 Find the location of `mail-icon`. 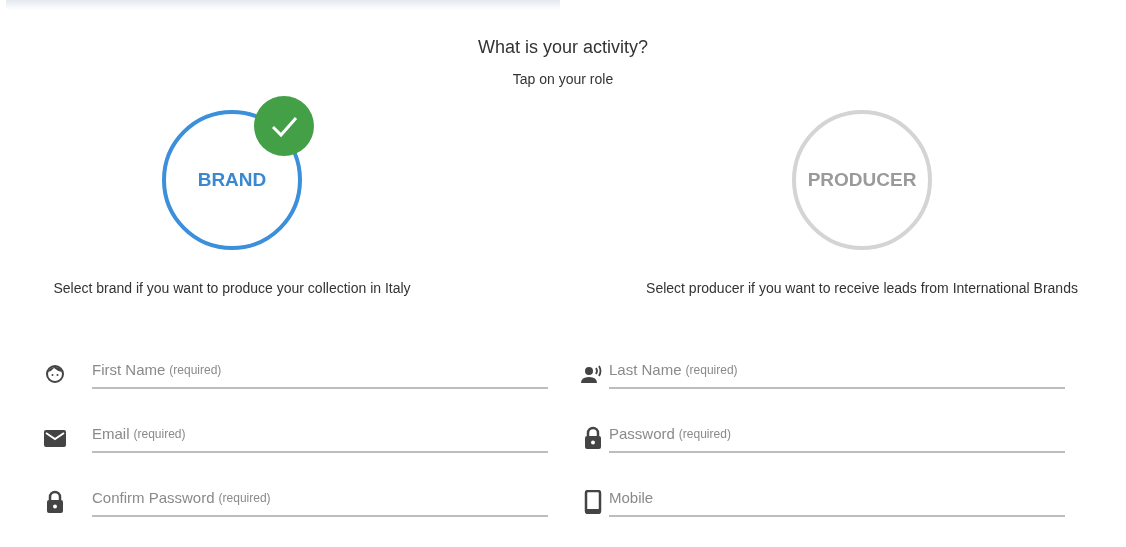

mail-icon is located at coordinates (55, 438).